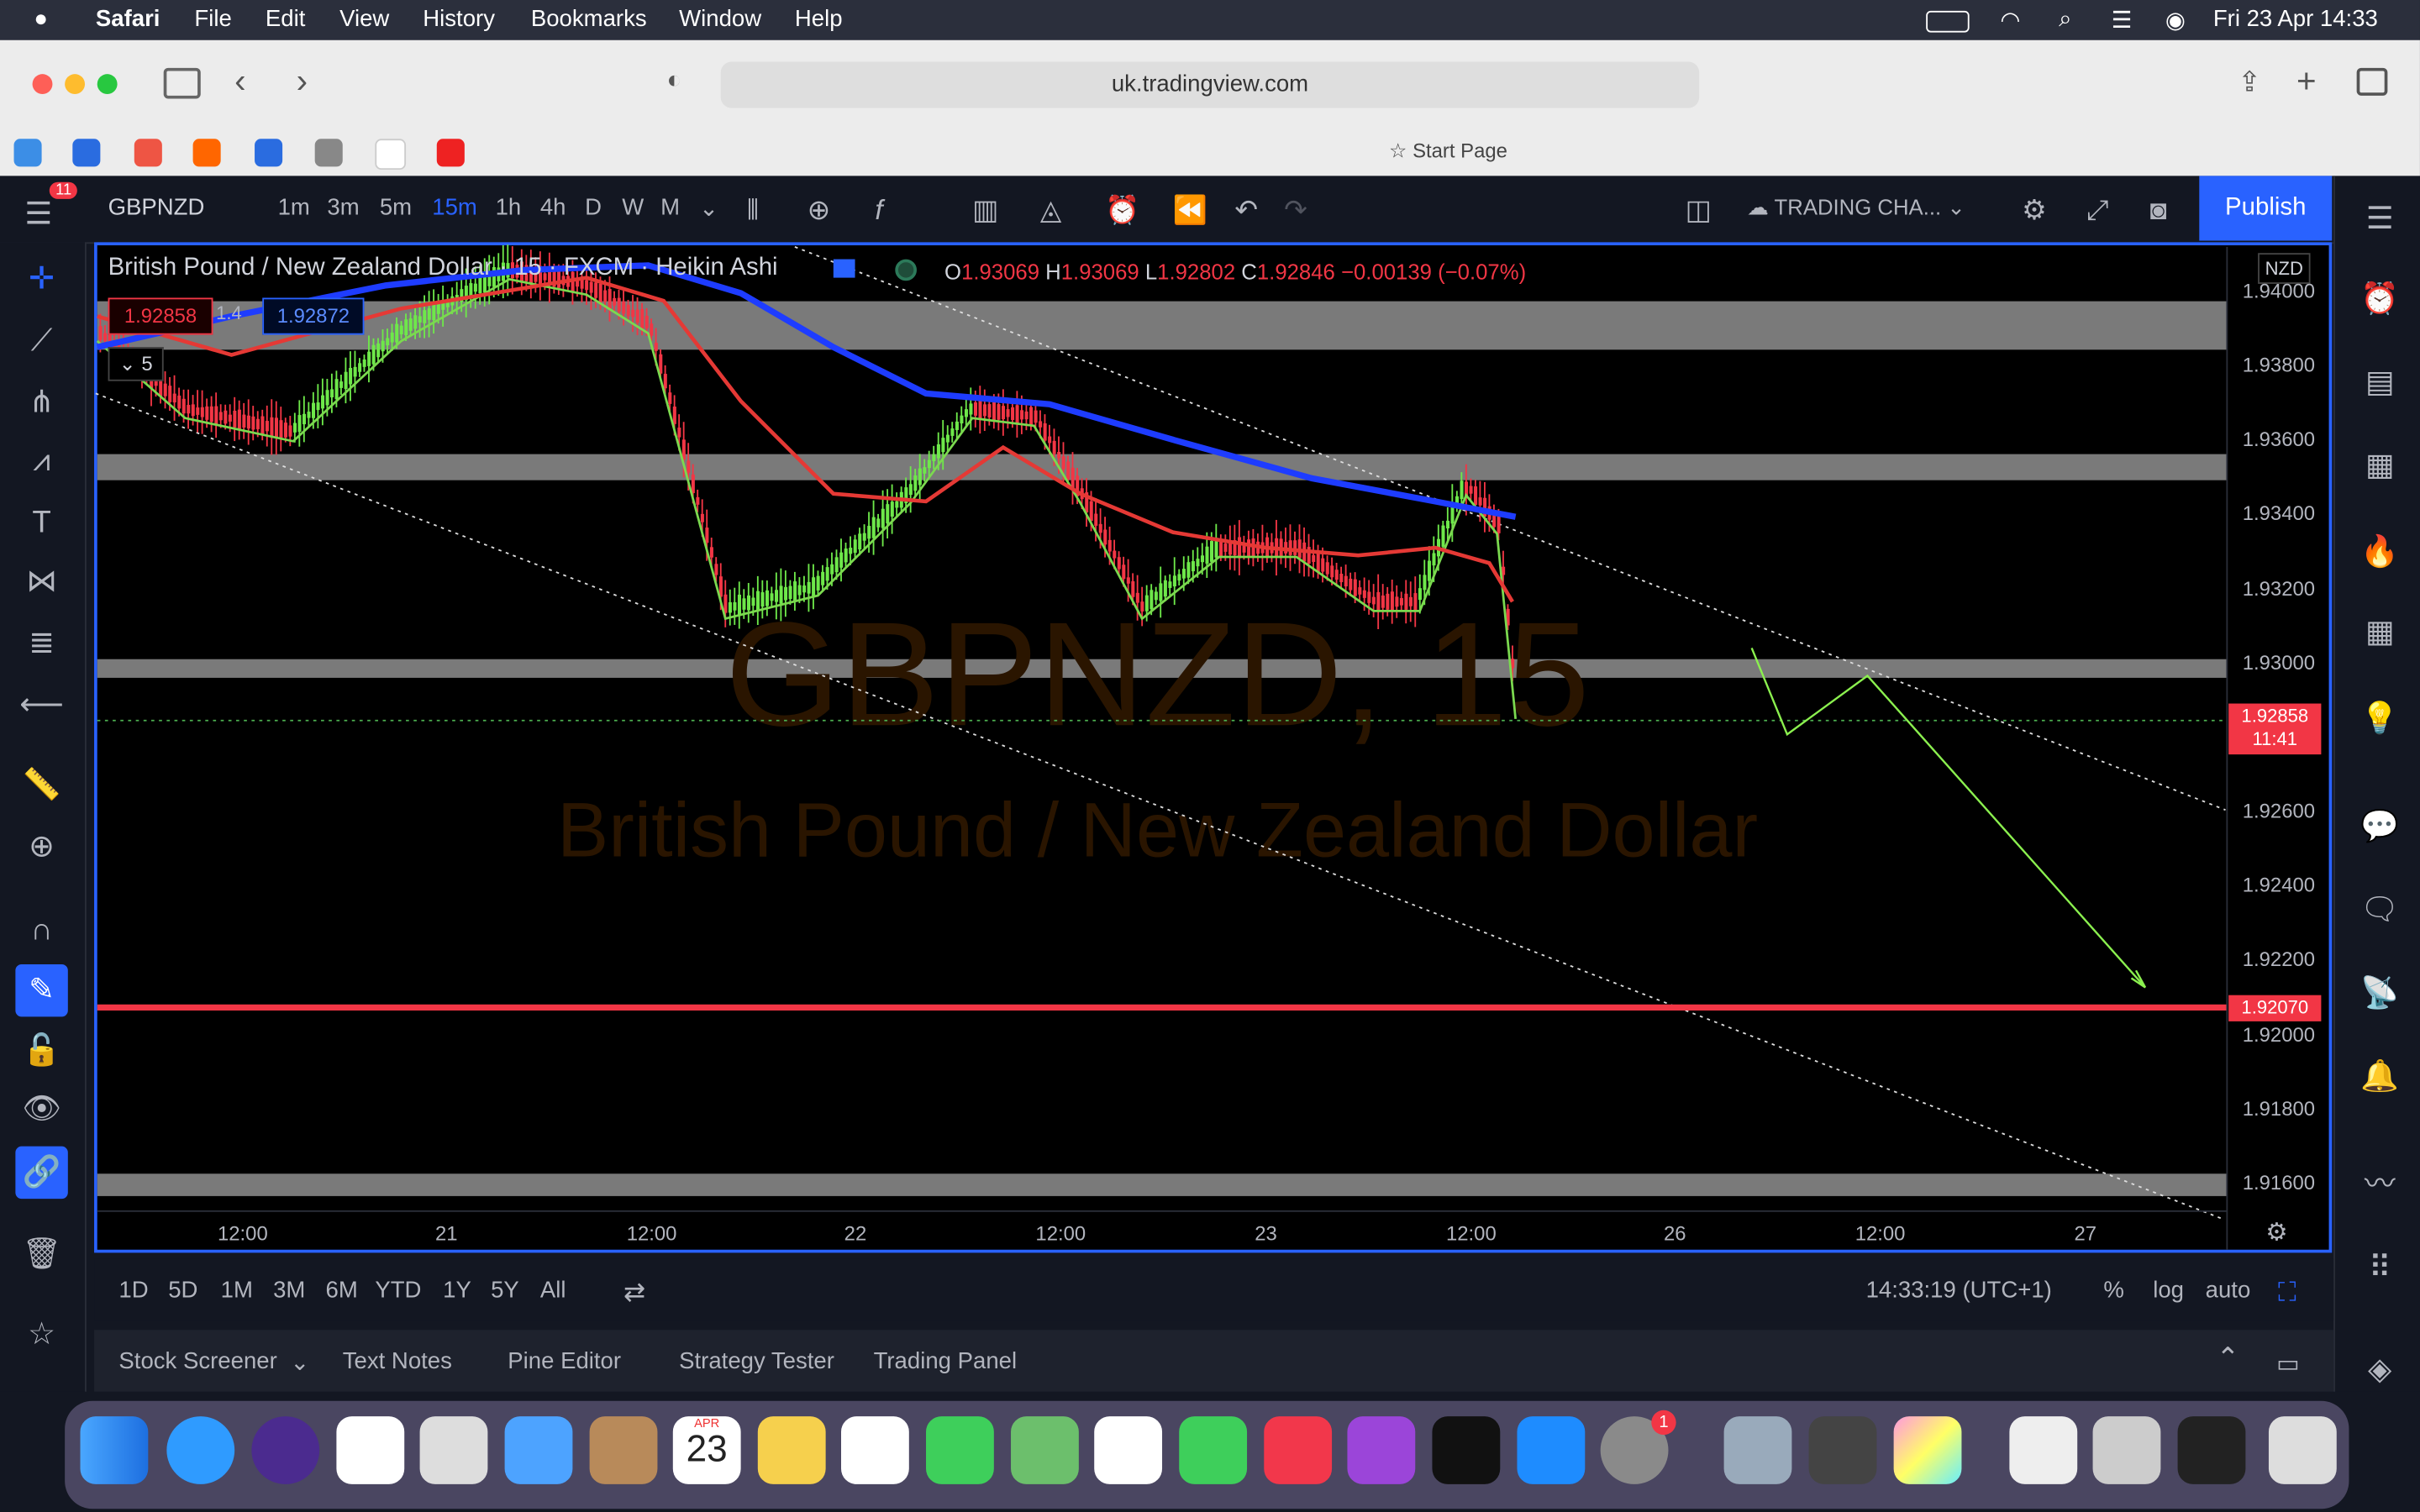 The height and width of the screenshot is (1512, 2420). Describe the element at coordinates (946, 1361) in the screenshot. I see `tab-trading-panel: Trading Panel` at that location.